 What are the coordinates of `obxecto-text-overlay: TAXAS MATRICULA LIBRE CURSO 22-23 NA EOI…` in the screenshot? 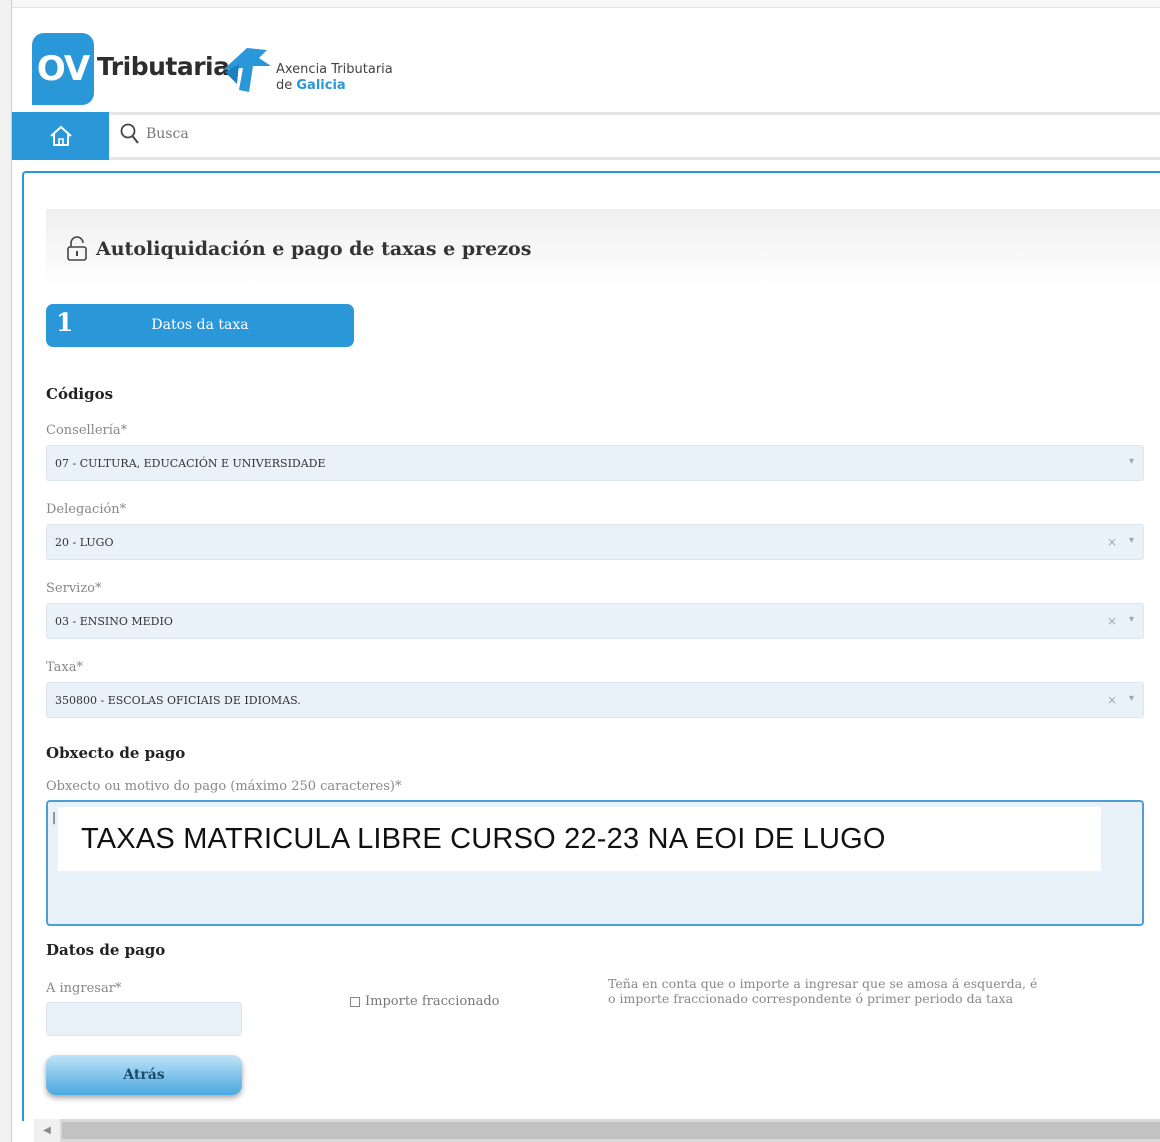 It's located at (579, 839).